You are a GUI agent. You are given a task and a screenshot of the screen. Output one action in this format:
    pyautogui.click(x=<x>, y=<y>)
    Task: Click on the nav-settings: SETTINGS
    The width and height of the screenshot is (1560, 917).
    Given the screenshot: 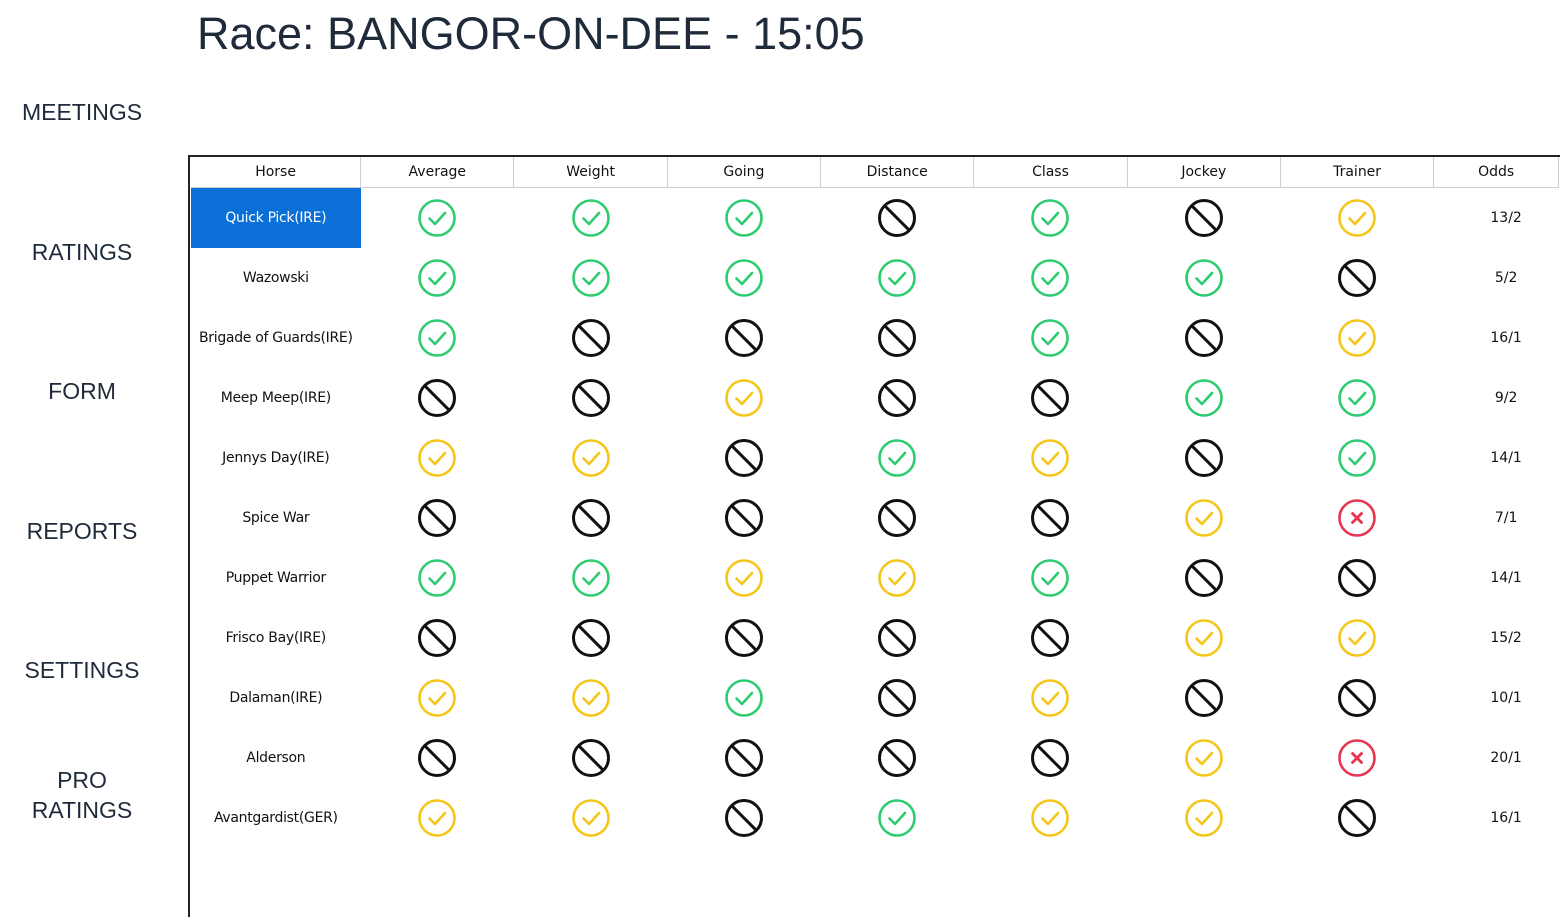 What is the action you would take?
    pyautogui.click(x=82, y=670)
    